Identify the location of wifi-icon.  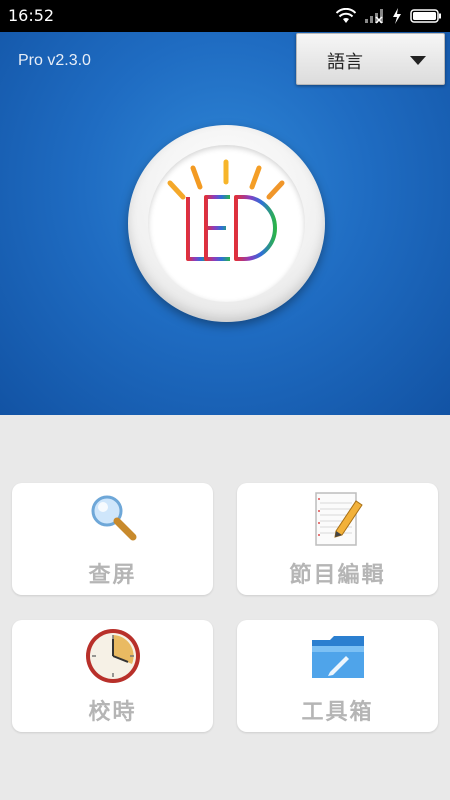
(346, 15).